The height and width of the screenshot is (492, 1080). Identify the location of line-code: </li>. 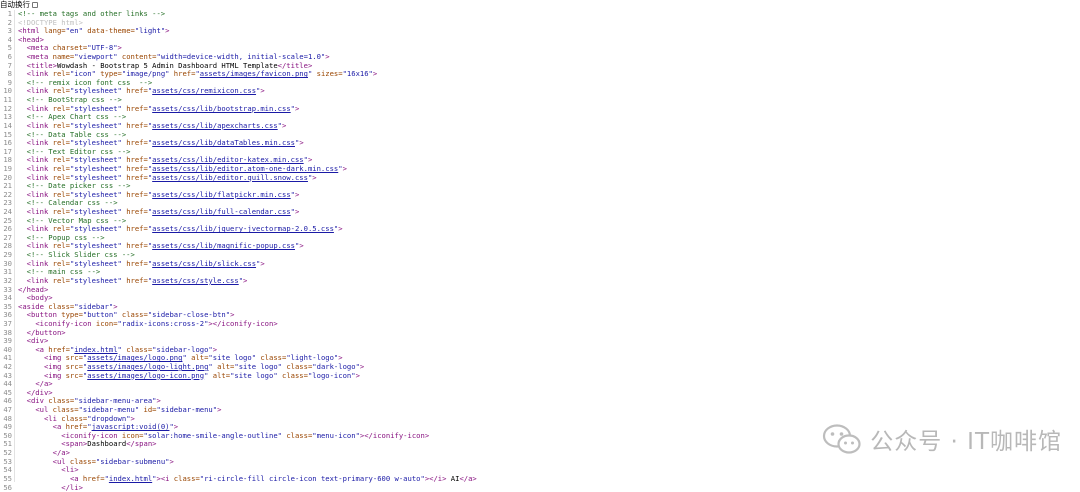
(48, 487).